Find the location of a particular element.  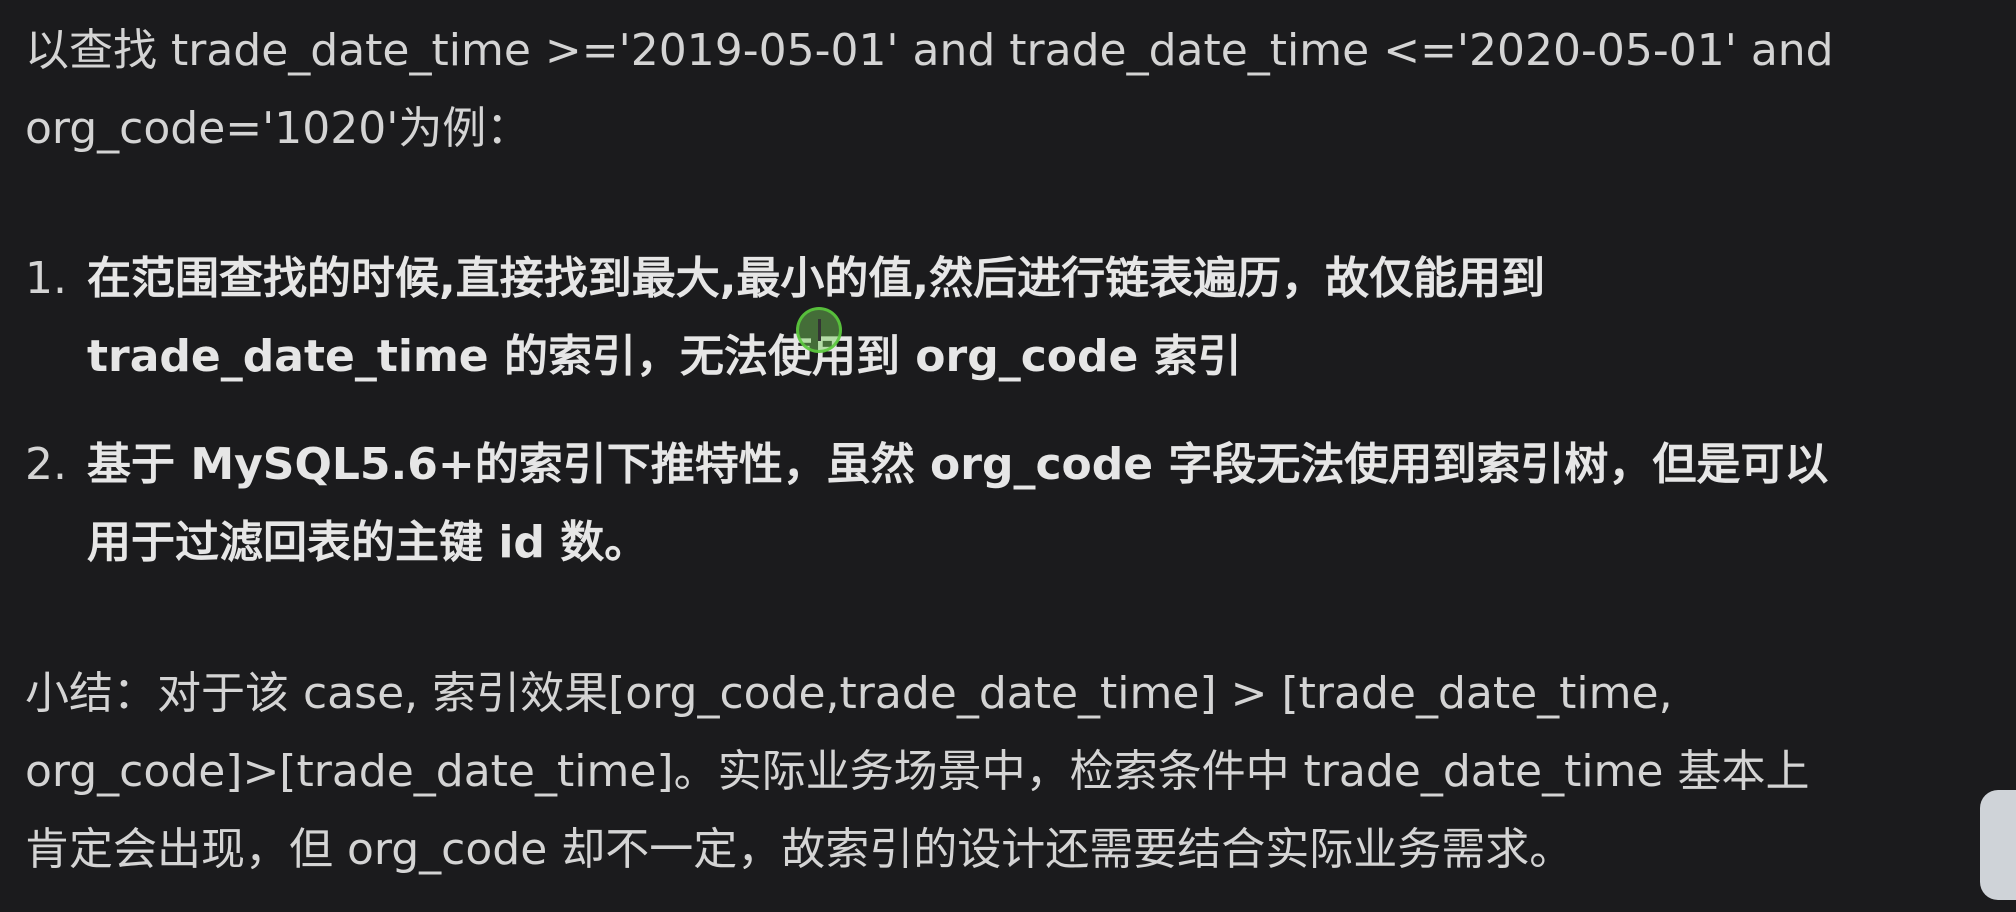

summary-line-3: 肯定会出现，但 org_code 却不一定，故索引的设计还需要结合实际业务需求。 is located at coordinates (799, 849).